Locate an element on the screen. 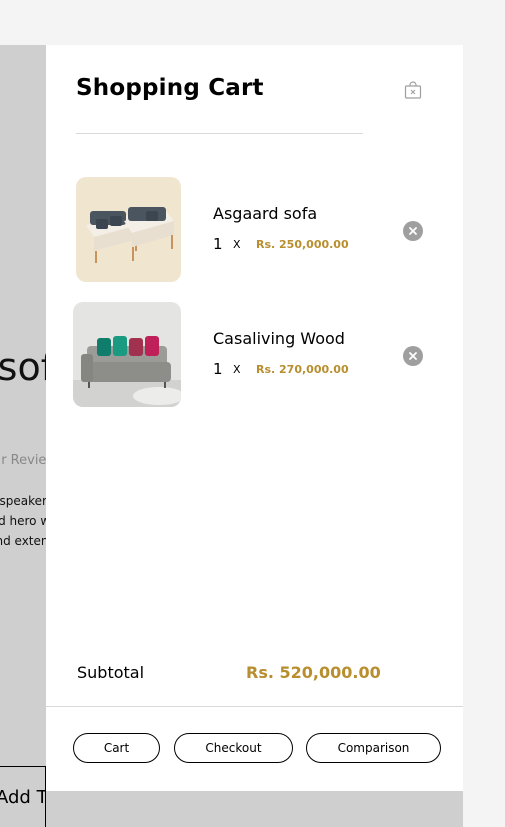 Image resolution: width=505 pixels, height=827 pixels. item-name: Asgaard sofa is located at coordinates (265, 213).